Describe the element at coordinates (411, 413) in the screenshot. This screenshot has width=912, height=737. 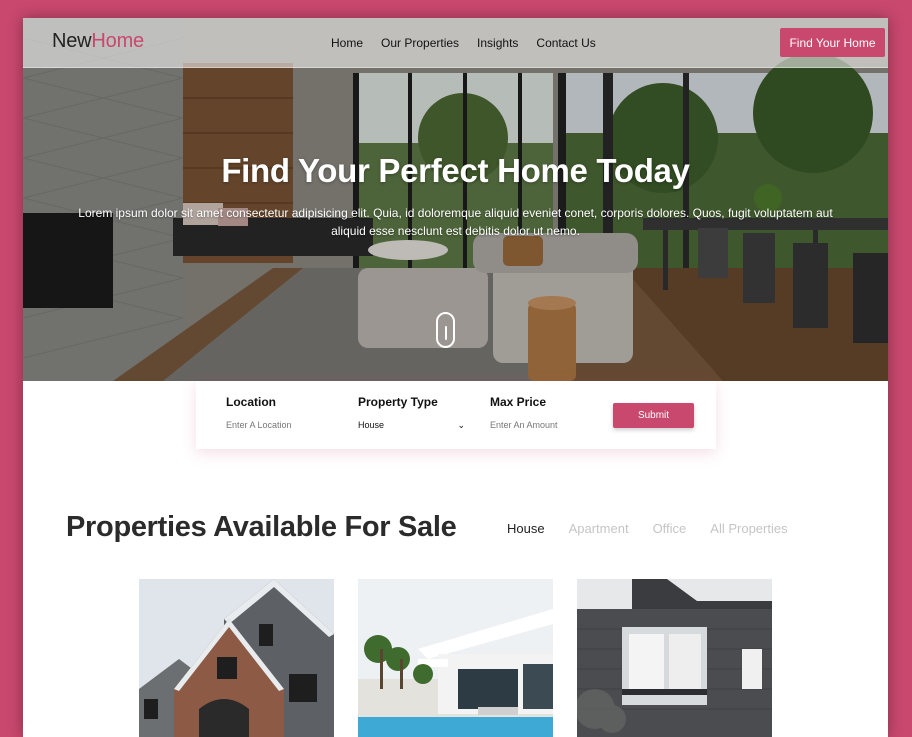
I see `property-type-field: Property Type House ⌄` at that location.